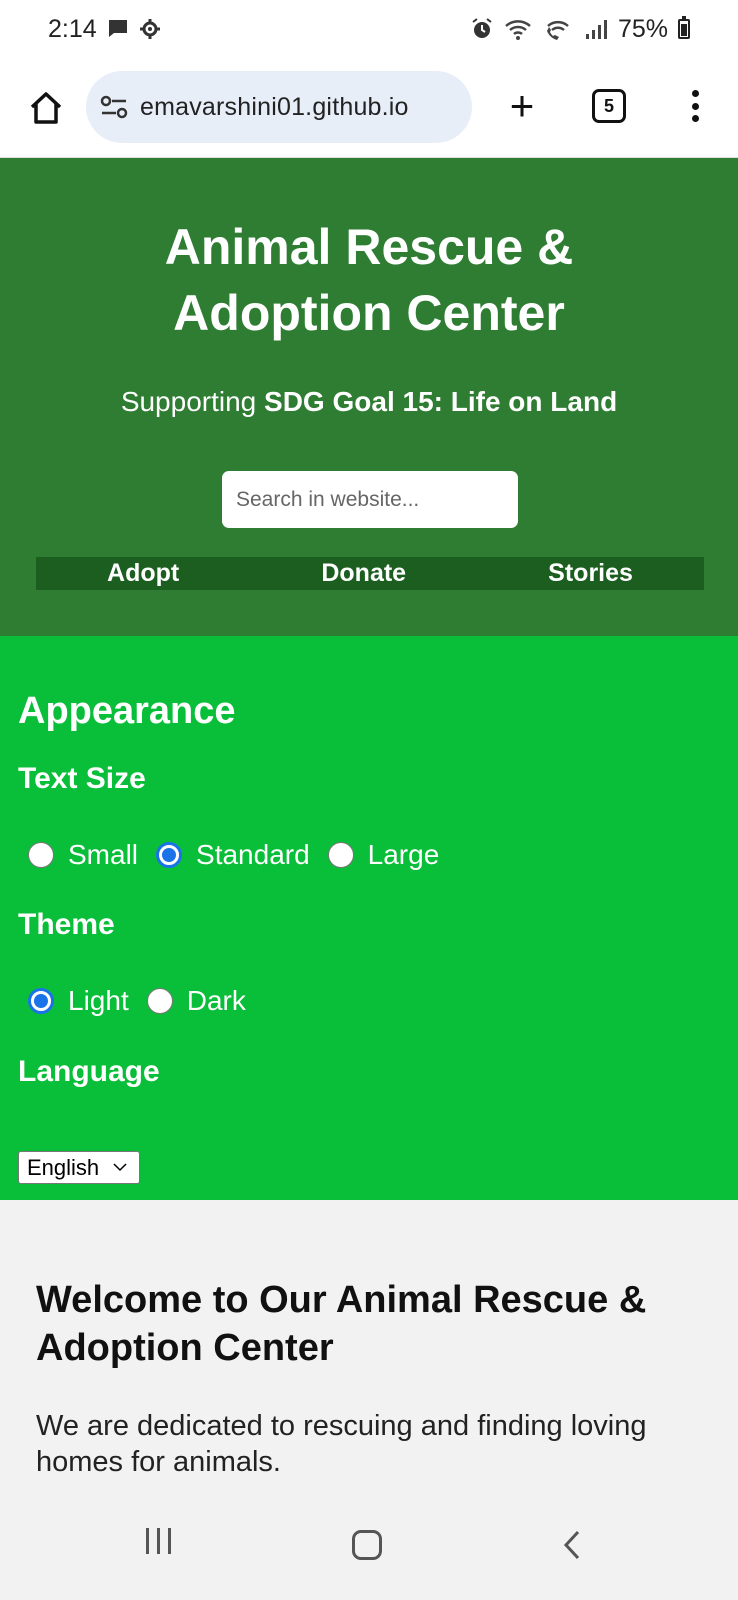 The height and width of the screenshot is (1600, 738). Describe the element at coordinates (103, 855) in the screenshot. I see `radio-small-label: Small` at that location.